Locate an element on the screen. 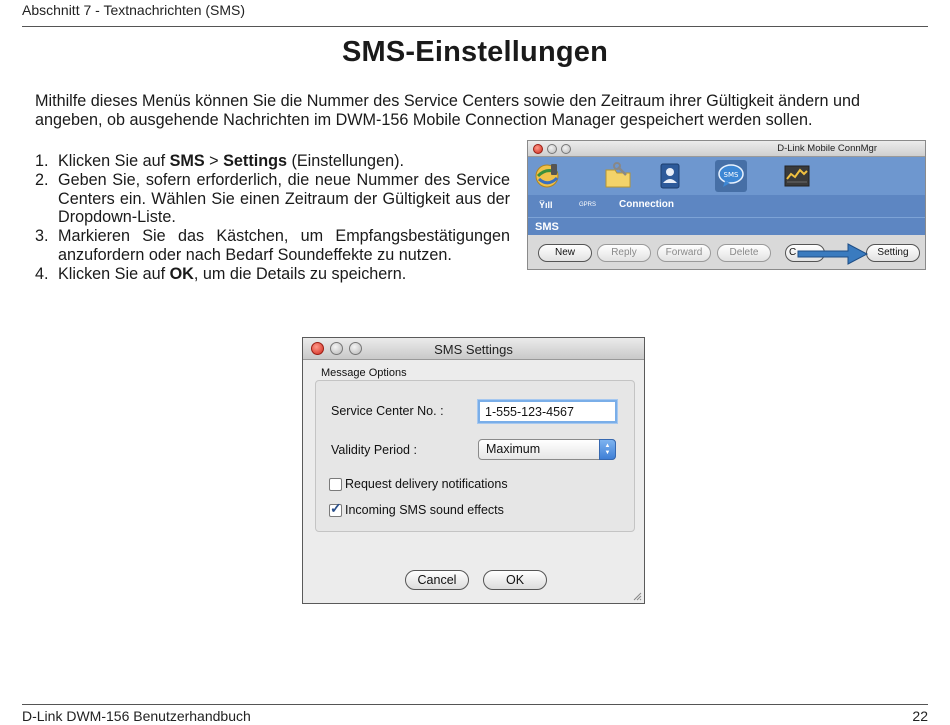 The width and height of the screenshot is (950, 725). step-number: 3. is located at coordinates (42, 236).